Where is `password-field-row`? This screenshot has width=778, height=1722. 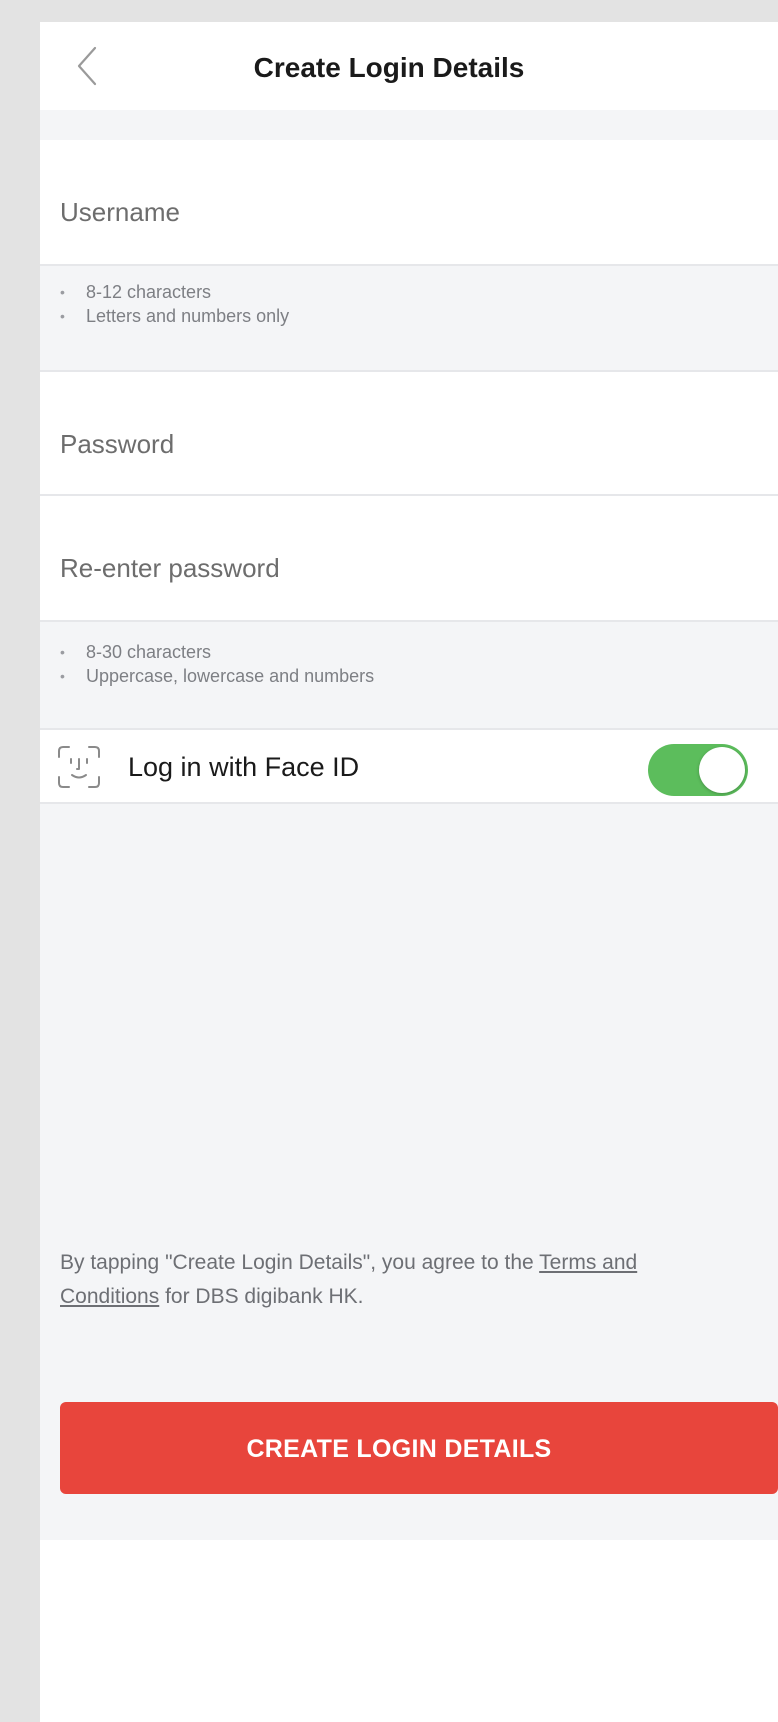
password-field-row is located at coordinates (409, 433).